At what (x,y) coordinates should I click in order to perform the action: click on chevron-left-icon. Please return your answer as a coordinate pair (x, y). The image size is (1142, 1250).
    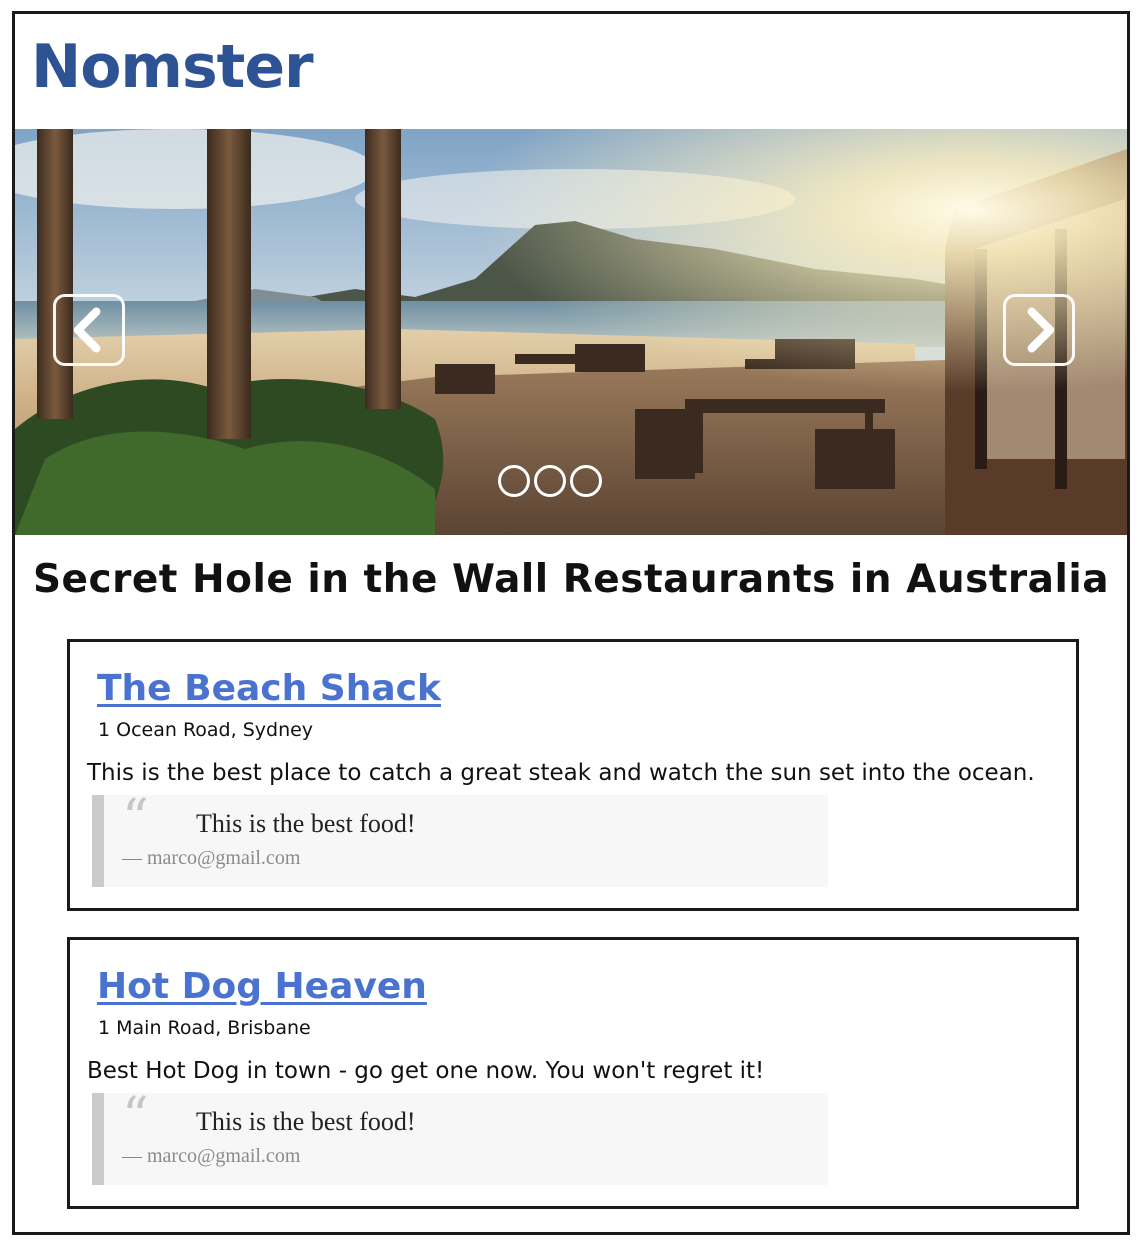
    Looking at the image, I should click on (87, 330).